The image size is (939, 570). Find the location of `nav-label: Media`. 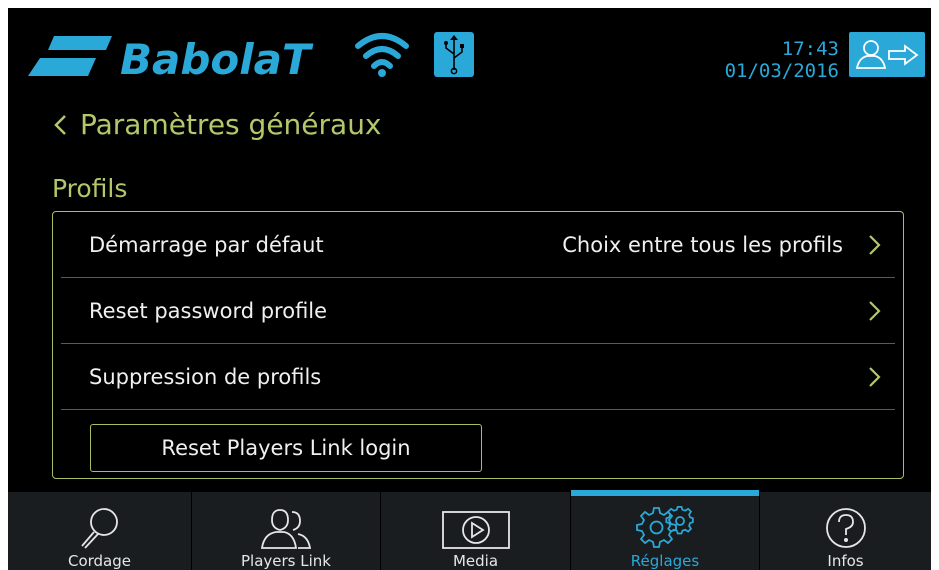

nav-label: Media is located at coordinates (475, 561).